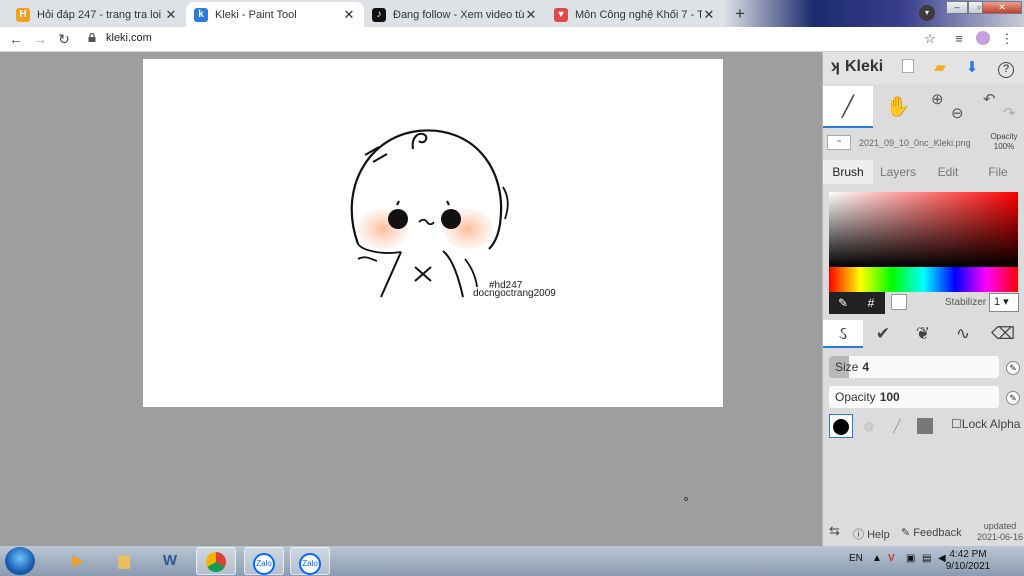 Image resolution: width=1024 pixels, height=576 pixels. I want to click on zalo-pc-icon: Zalo, so click(310, 561).